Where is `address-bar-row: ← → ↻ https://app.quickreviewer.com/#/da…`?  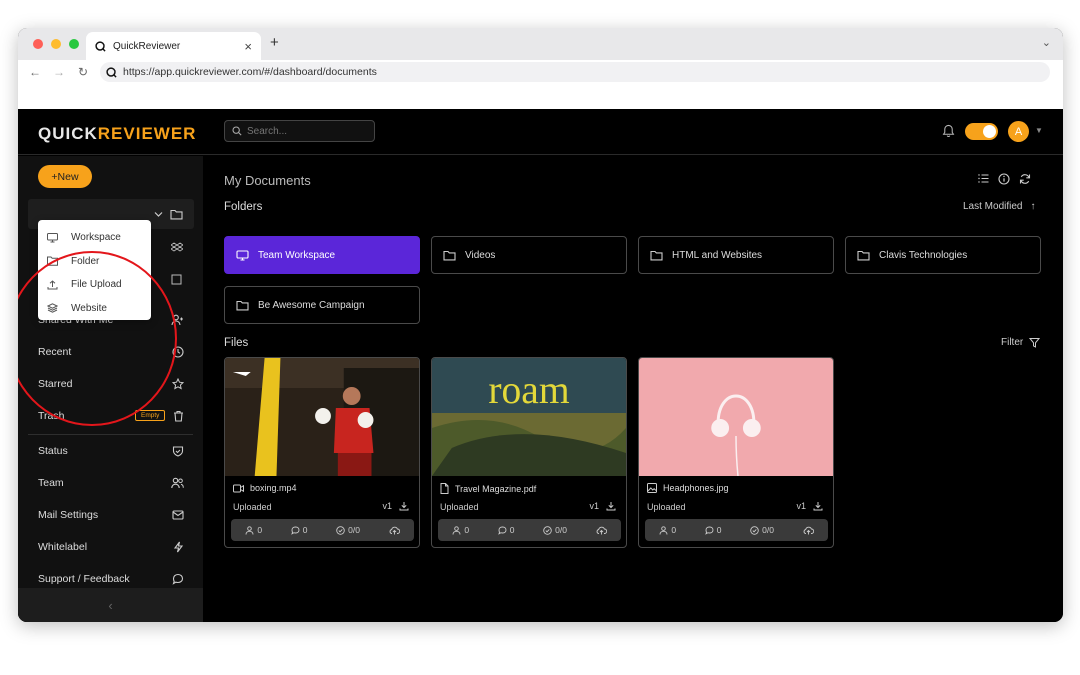
address-bar-row: ← → ↻ https://app.quickreviewer.com/#/da… is located at coordinates (540, 72).